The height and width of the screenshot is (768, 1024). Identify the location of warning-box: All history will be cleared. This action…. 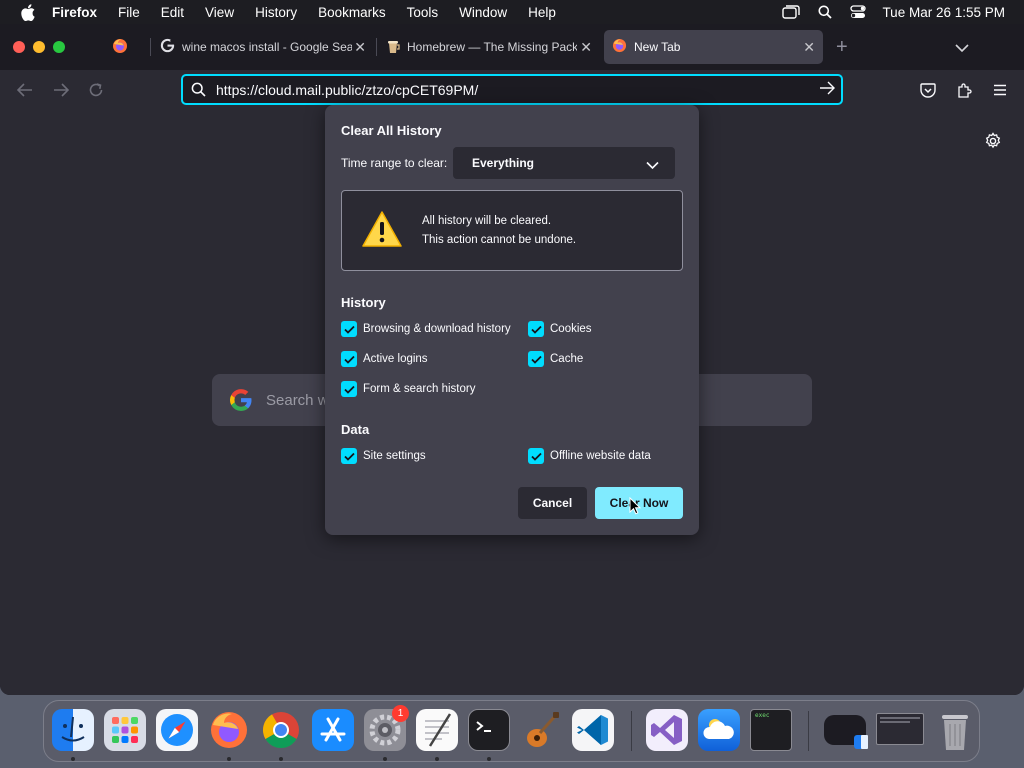
(512, 230).